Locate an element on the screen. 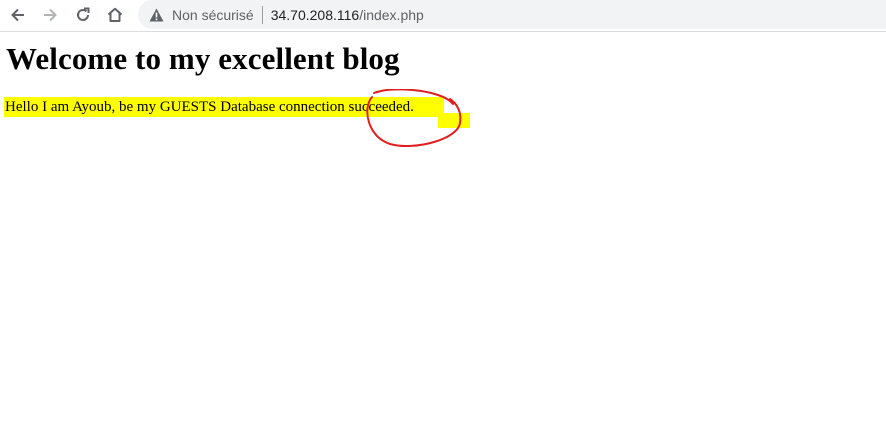 Image resolution: width=886 pixels, height=442 pixels. arrow-left-icon is located at coordinates (17, 15).